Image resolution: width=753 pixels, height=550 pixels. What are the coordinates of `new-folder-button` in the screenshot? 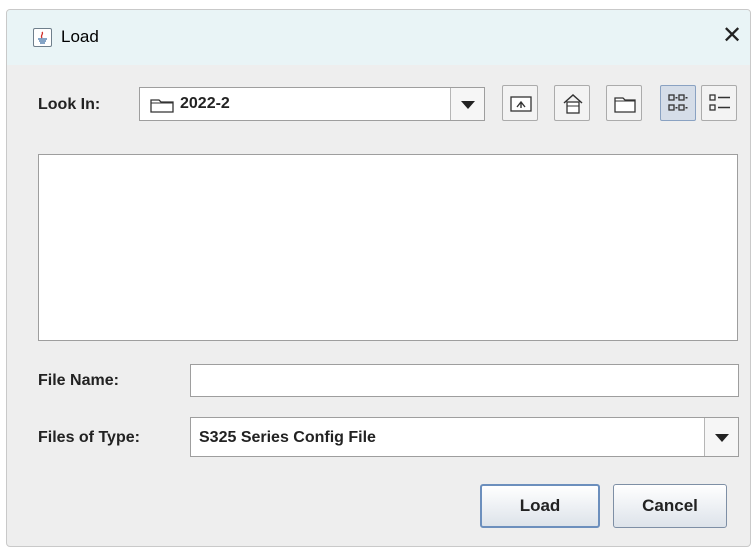 It's located at (624, 103).